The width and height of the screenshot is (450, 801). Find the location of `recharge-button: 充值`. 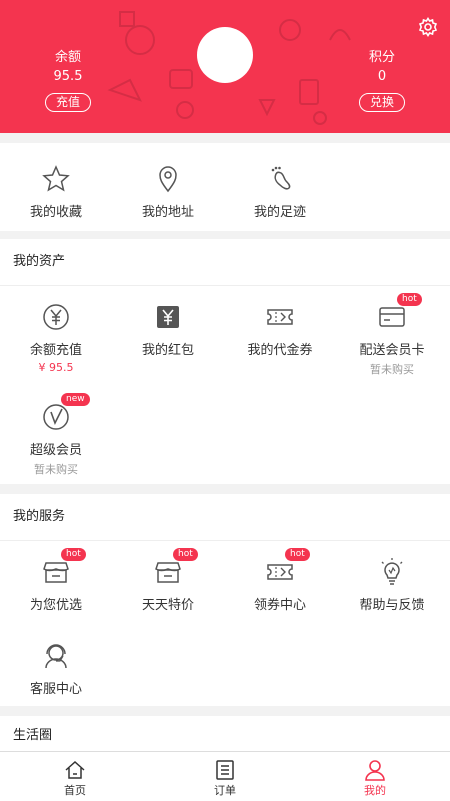

recharge-button: 充值 is located at coordinates (67, 102).